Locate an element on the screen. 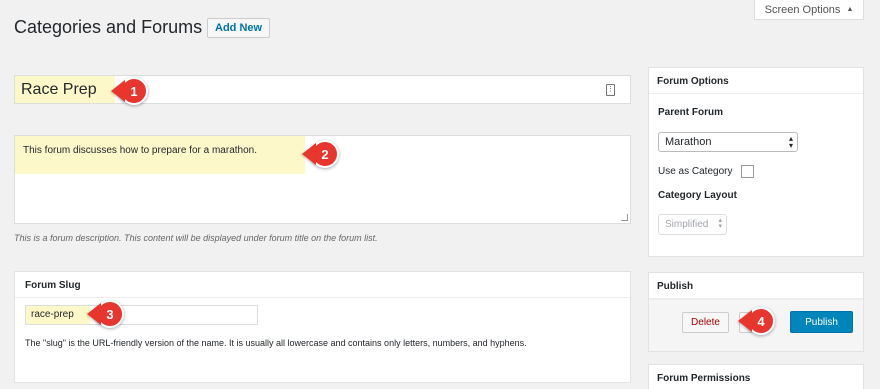 The width and height of the screenshot is (880, 389). field-icon: ⋮ is located at coordinates (610, 90).